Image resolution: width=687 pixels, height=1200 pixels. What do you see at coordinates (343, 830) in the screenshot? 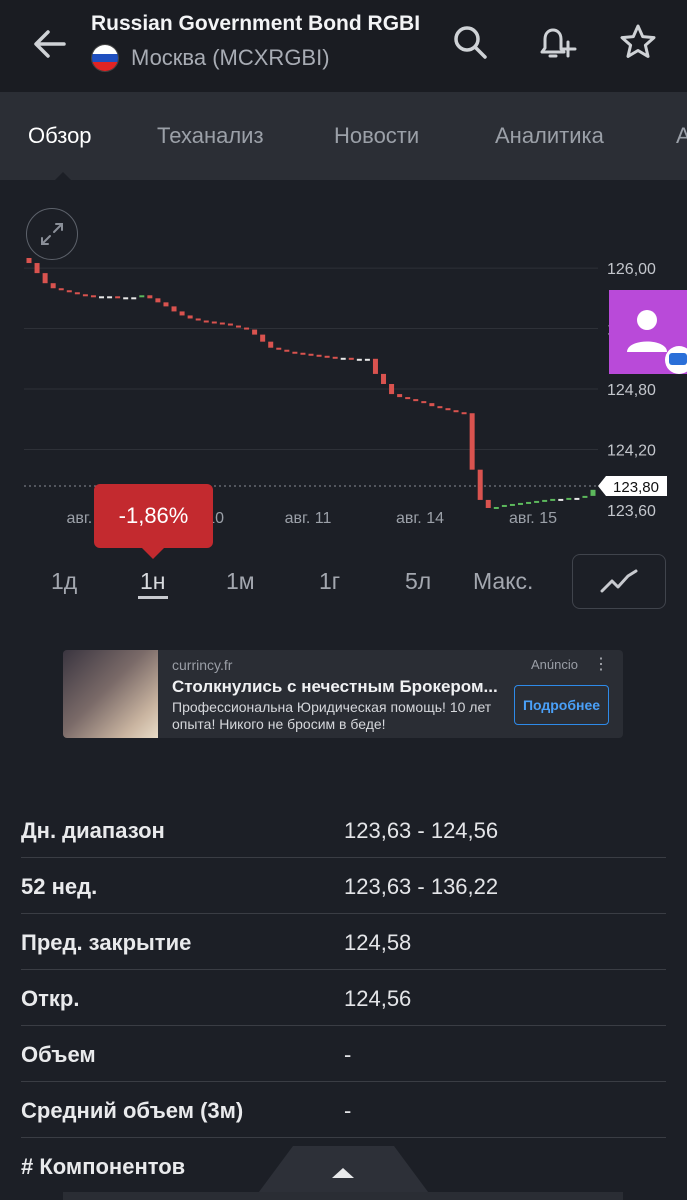
I see `stat-row: Дн. диапазон 123,63 - 124,56` at bounding box center [343, 830].